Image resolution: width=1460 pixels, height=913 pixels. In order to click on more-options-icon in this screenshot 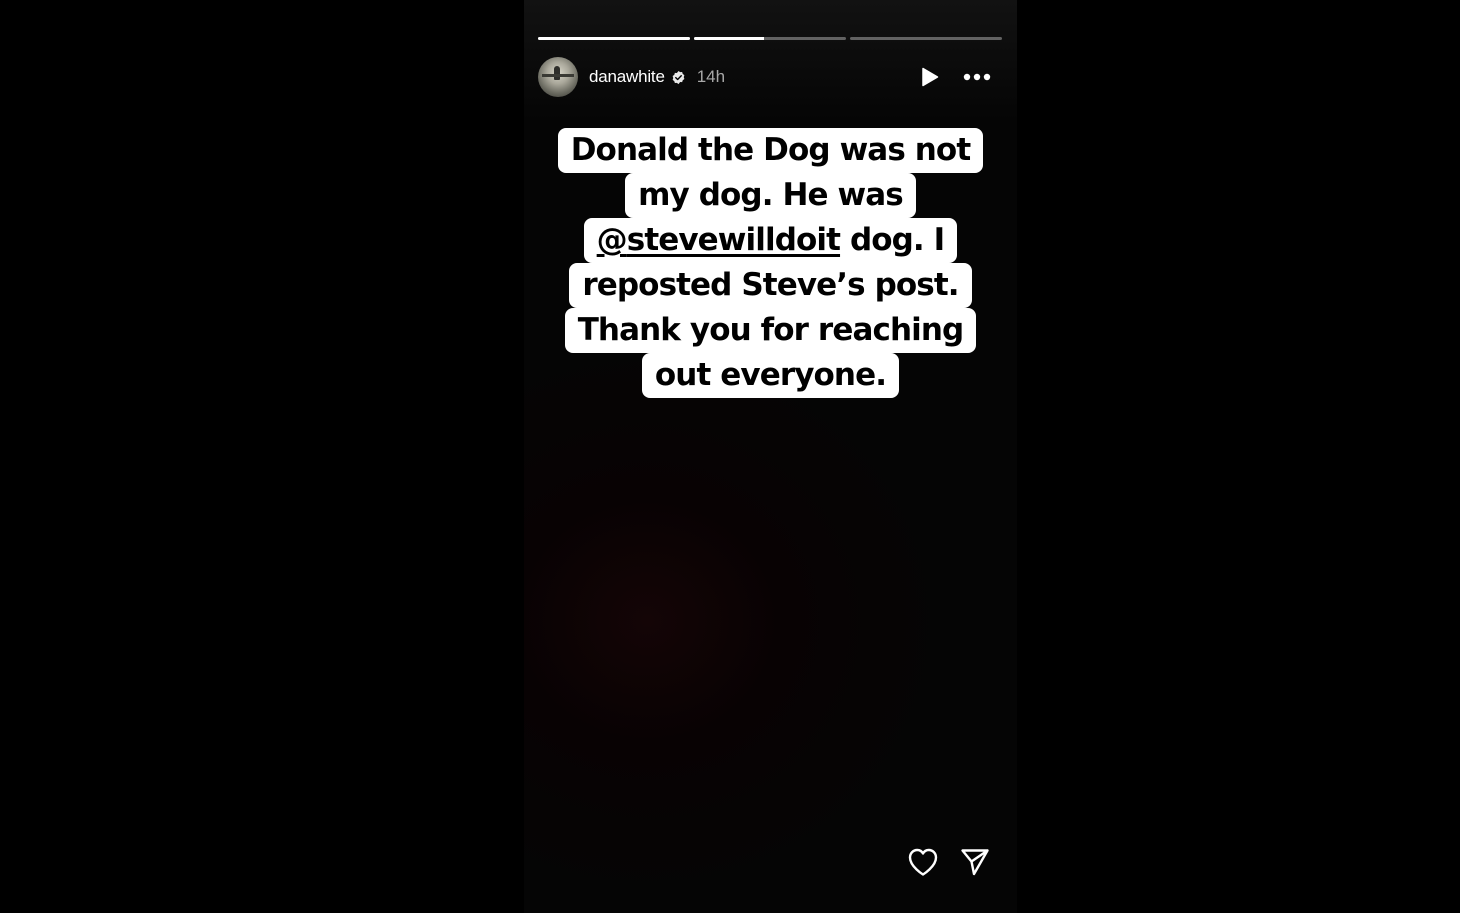, I will do `click(977, 77)`.